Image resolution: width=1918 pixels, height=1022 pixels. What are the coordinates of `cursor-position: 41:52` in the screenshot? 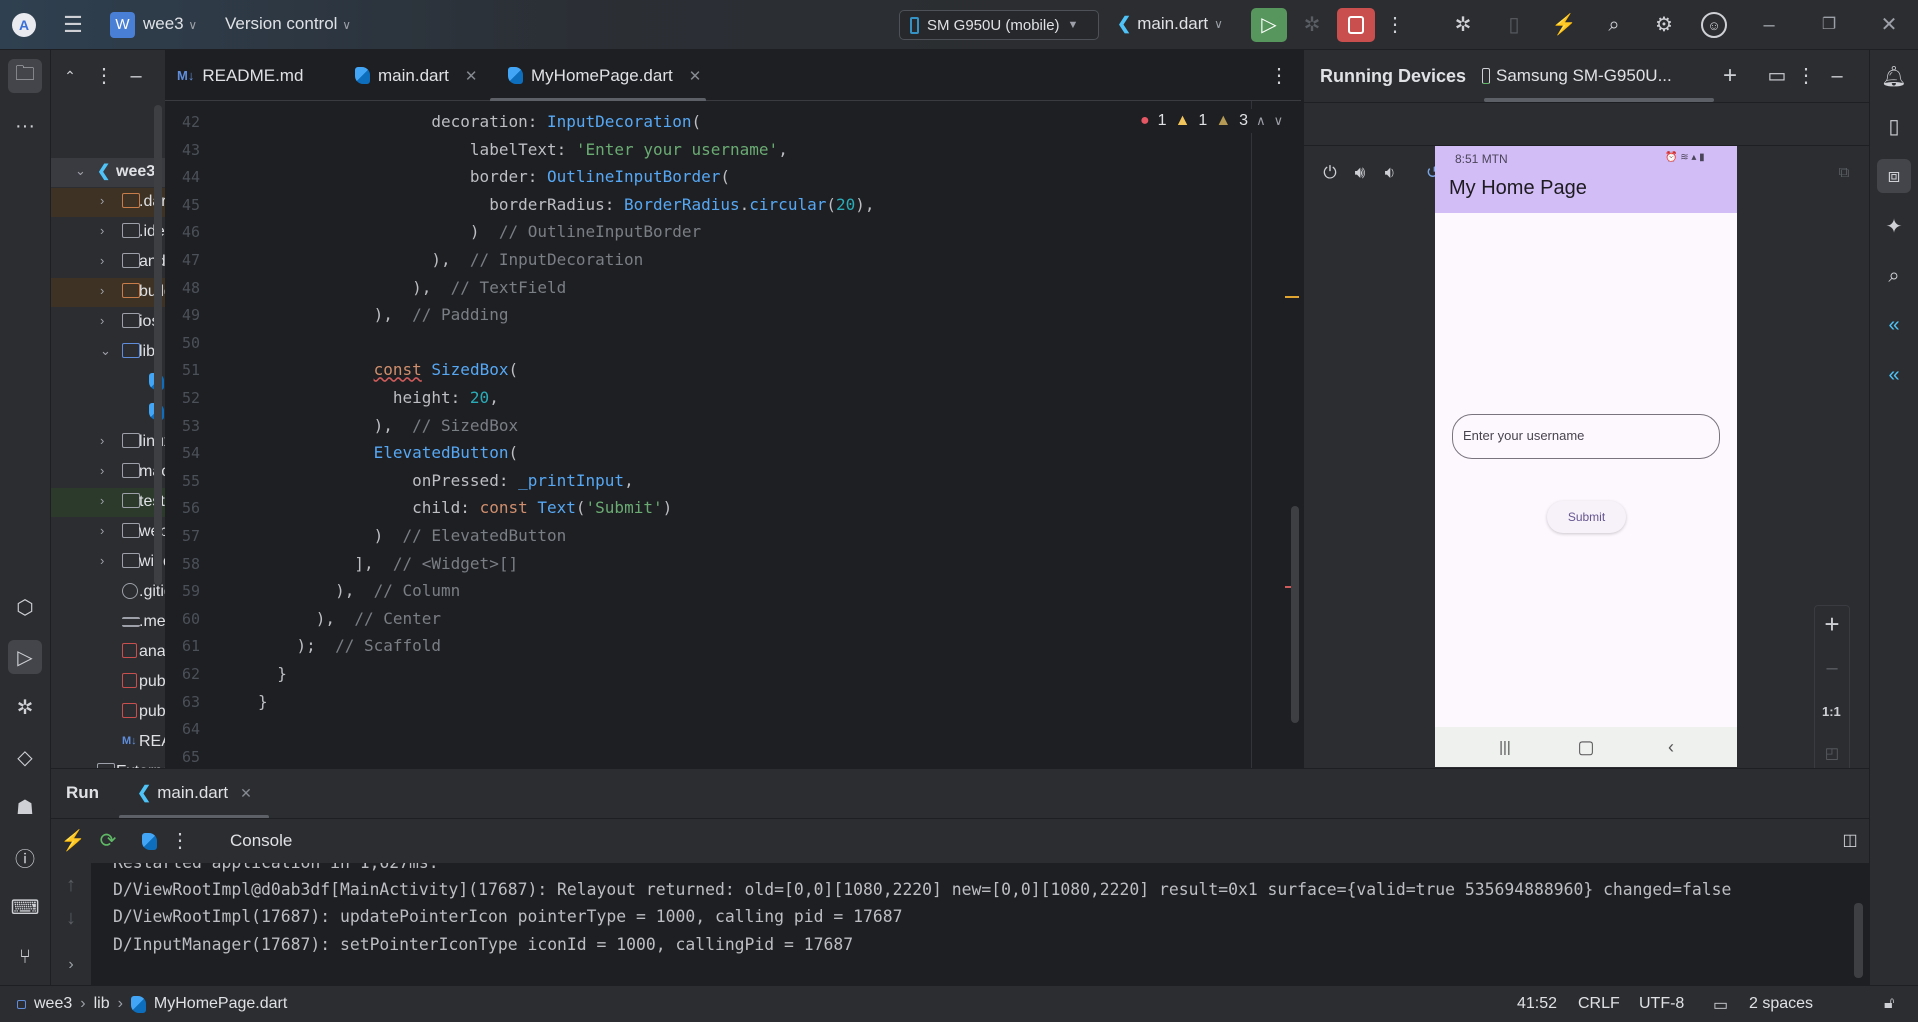 It's located at (1537, 1004).